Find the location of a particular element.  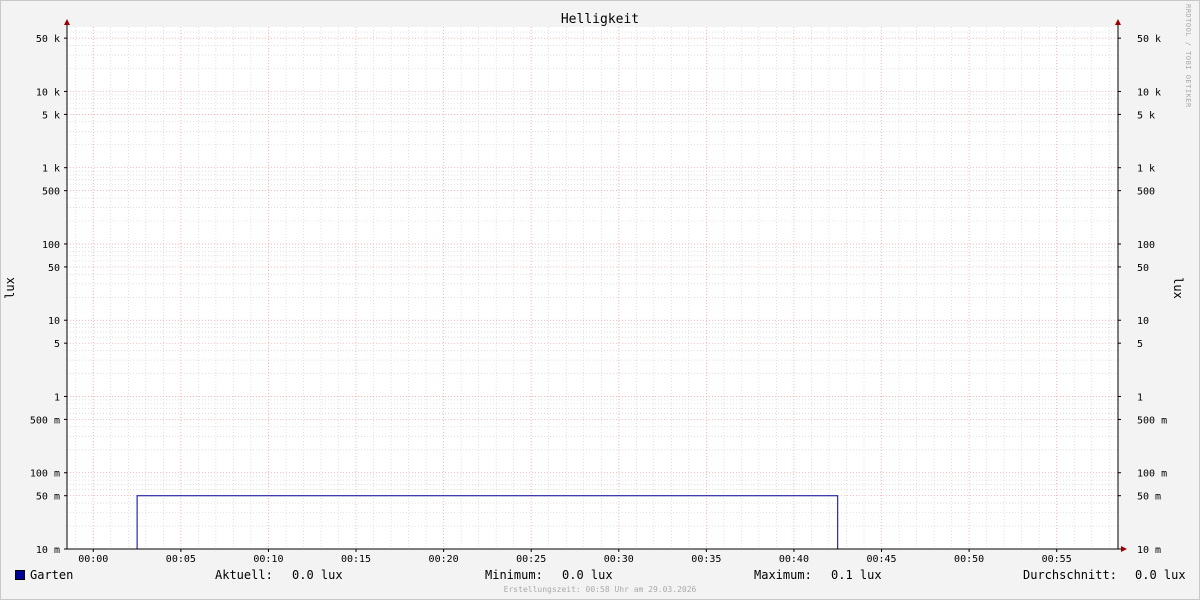

y-tick-label-left: 5 k is located at coordinates (51, 115).